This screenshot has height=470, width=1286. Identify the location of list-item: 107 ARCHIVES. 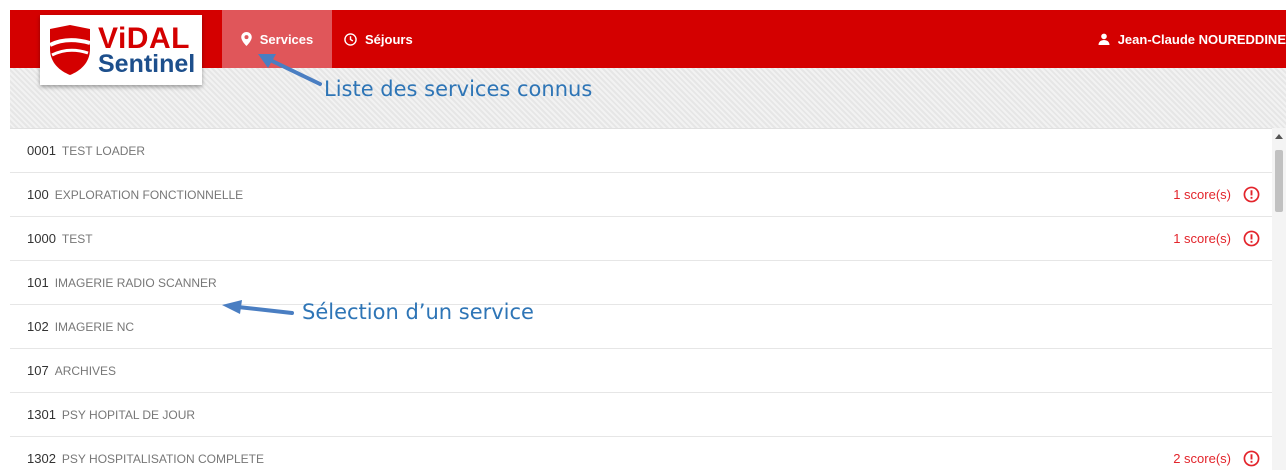
(641, 371).